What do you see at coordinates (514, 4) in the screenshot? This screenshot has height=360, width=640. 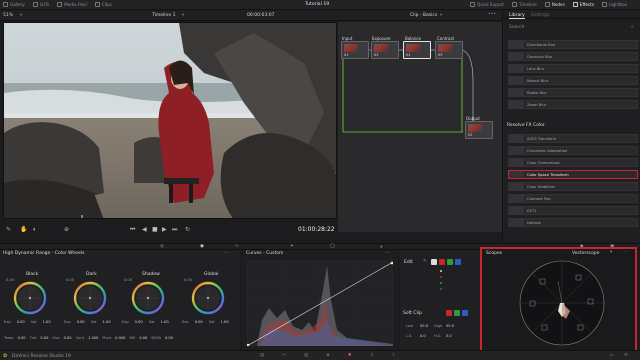 I see `timeline-icon` at bounding box center [514, 4].